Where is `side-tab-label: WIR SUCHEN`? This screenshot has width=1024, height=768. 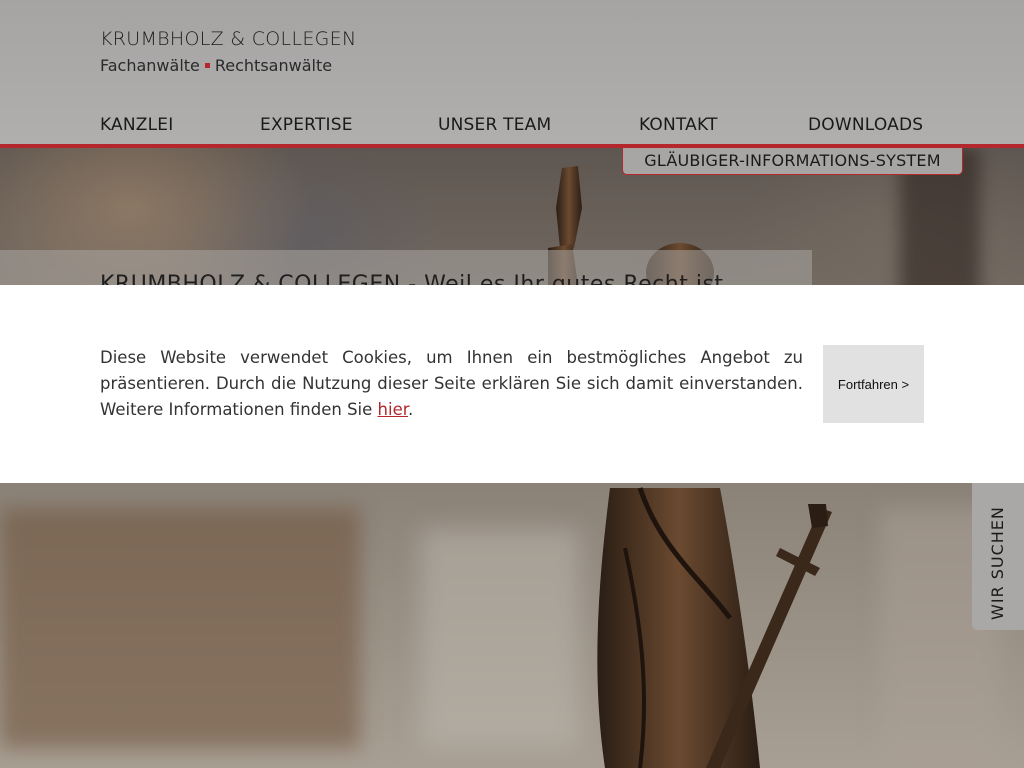
side-tab-label: WIR SUCHEN is located at coordinates (997, 563).